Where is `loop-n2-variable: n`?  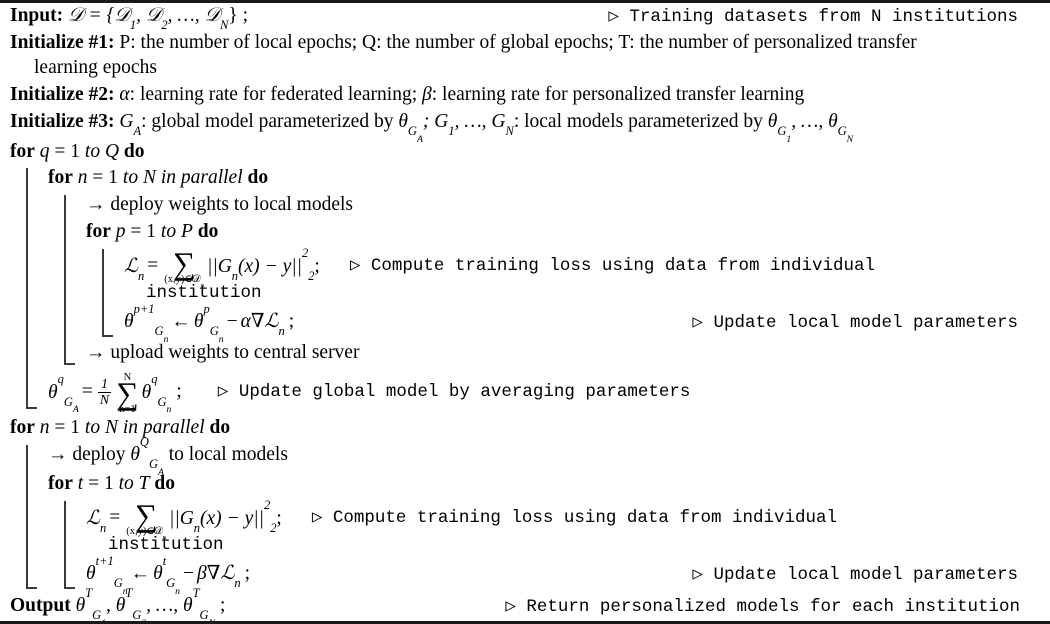 loop-n2-variable: n is located at coordinates (44, 427).